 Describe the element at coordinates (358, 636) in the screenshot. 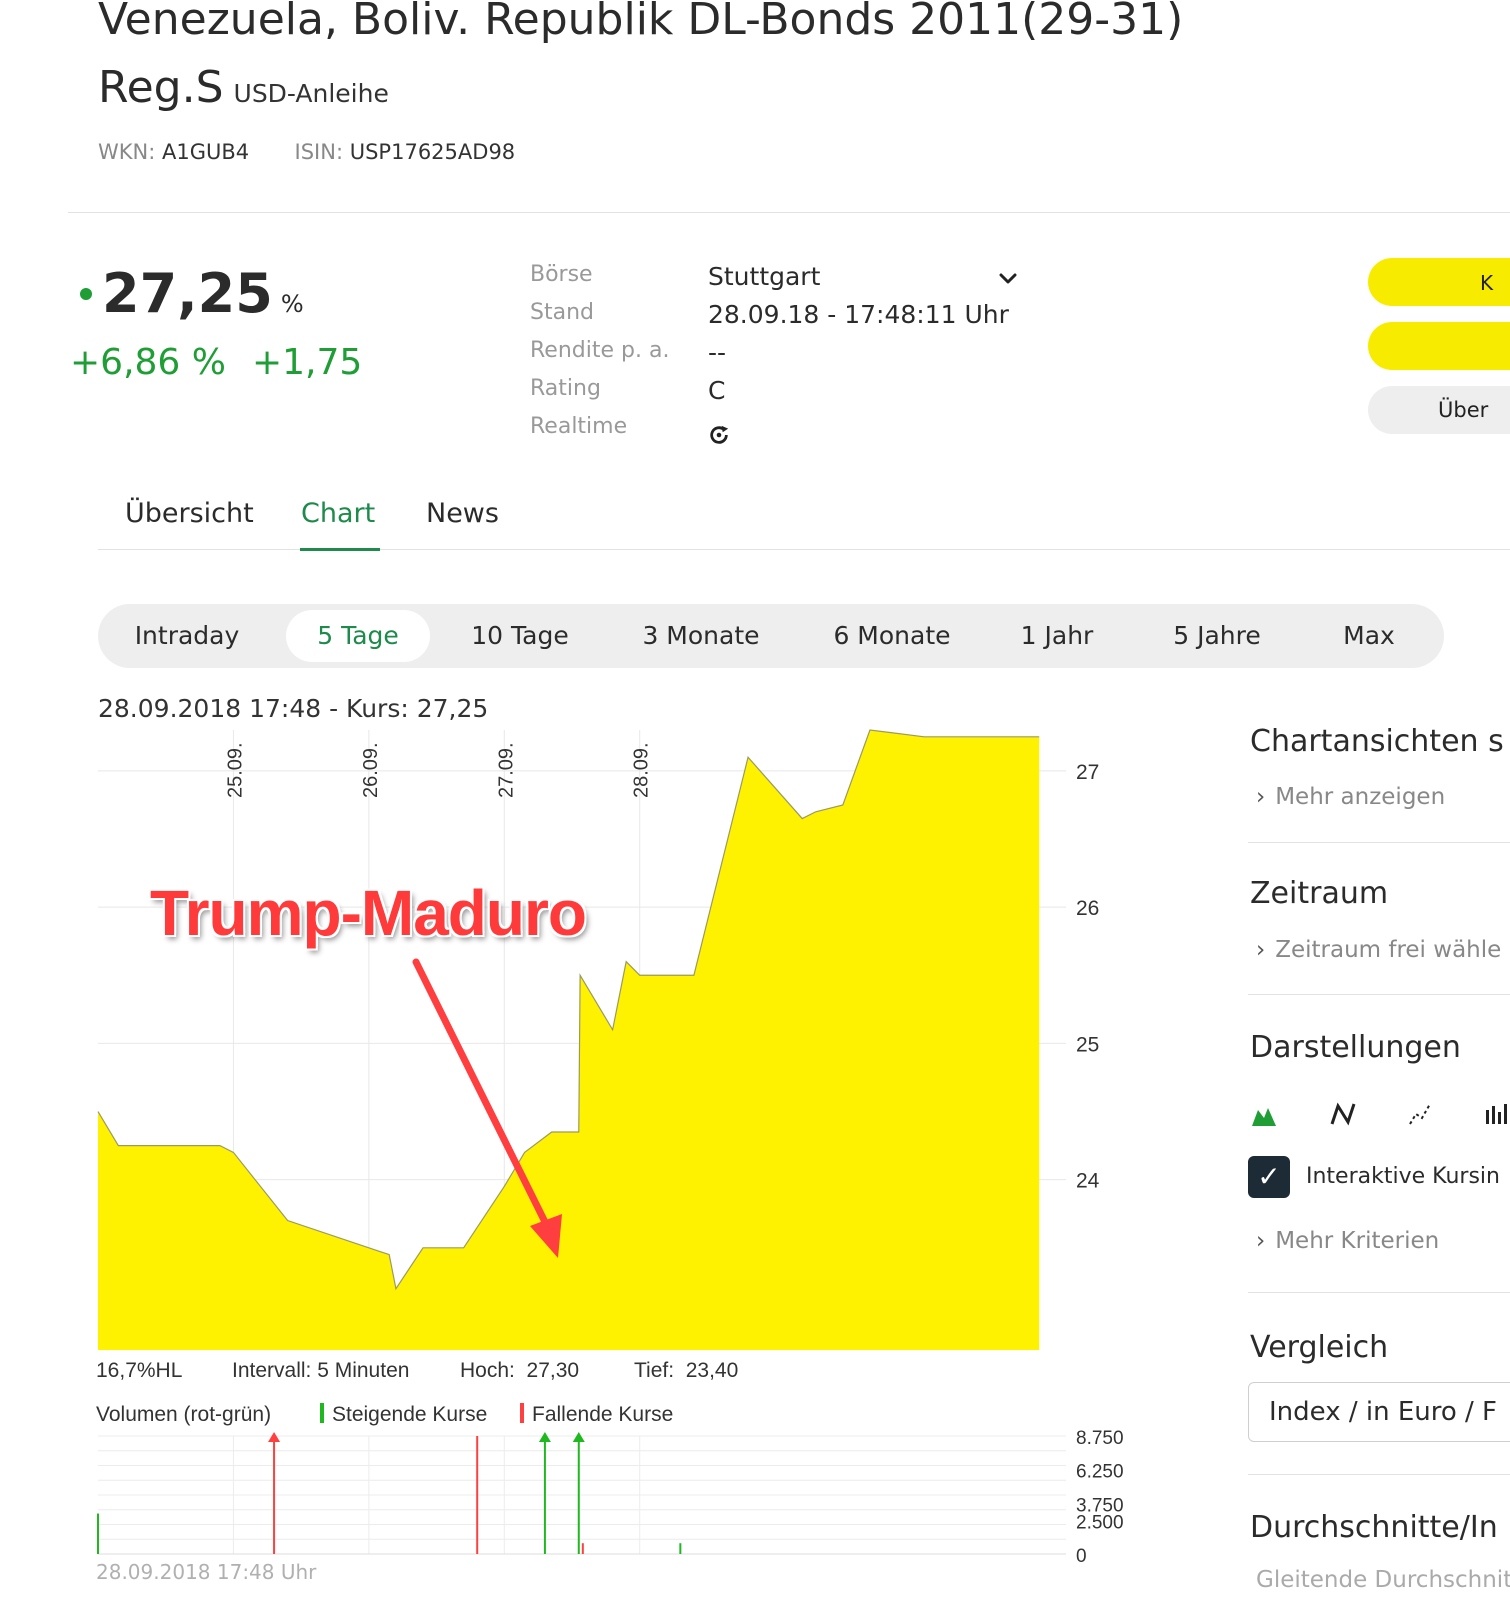

I see `range-5-tage: 5 Tage` at that location.